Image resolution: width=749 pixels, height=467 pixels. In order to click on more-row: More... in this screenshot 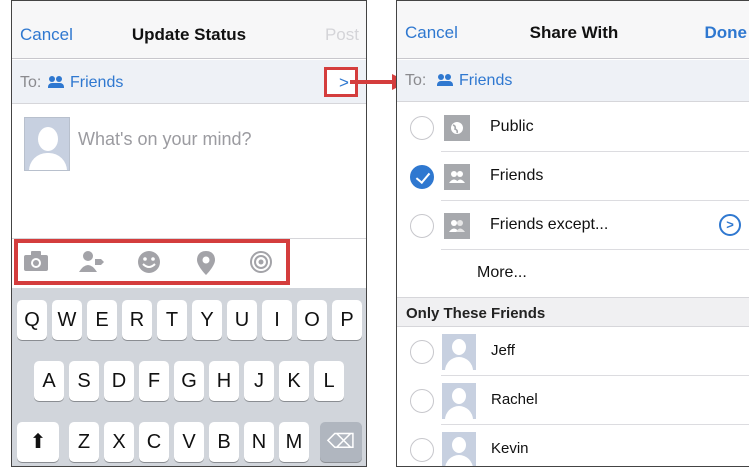, I will do `click(573, 273)`.